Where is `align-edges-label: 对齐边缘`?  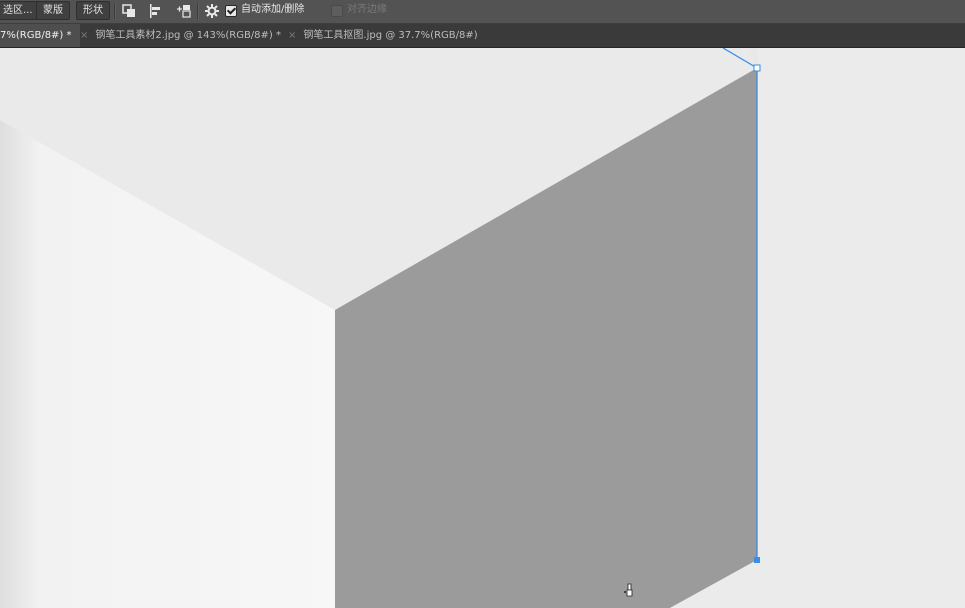
align-edges-label: 对齐边缘 is located at coordinates (367, 9).